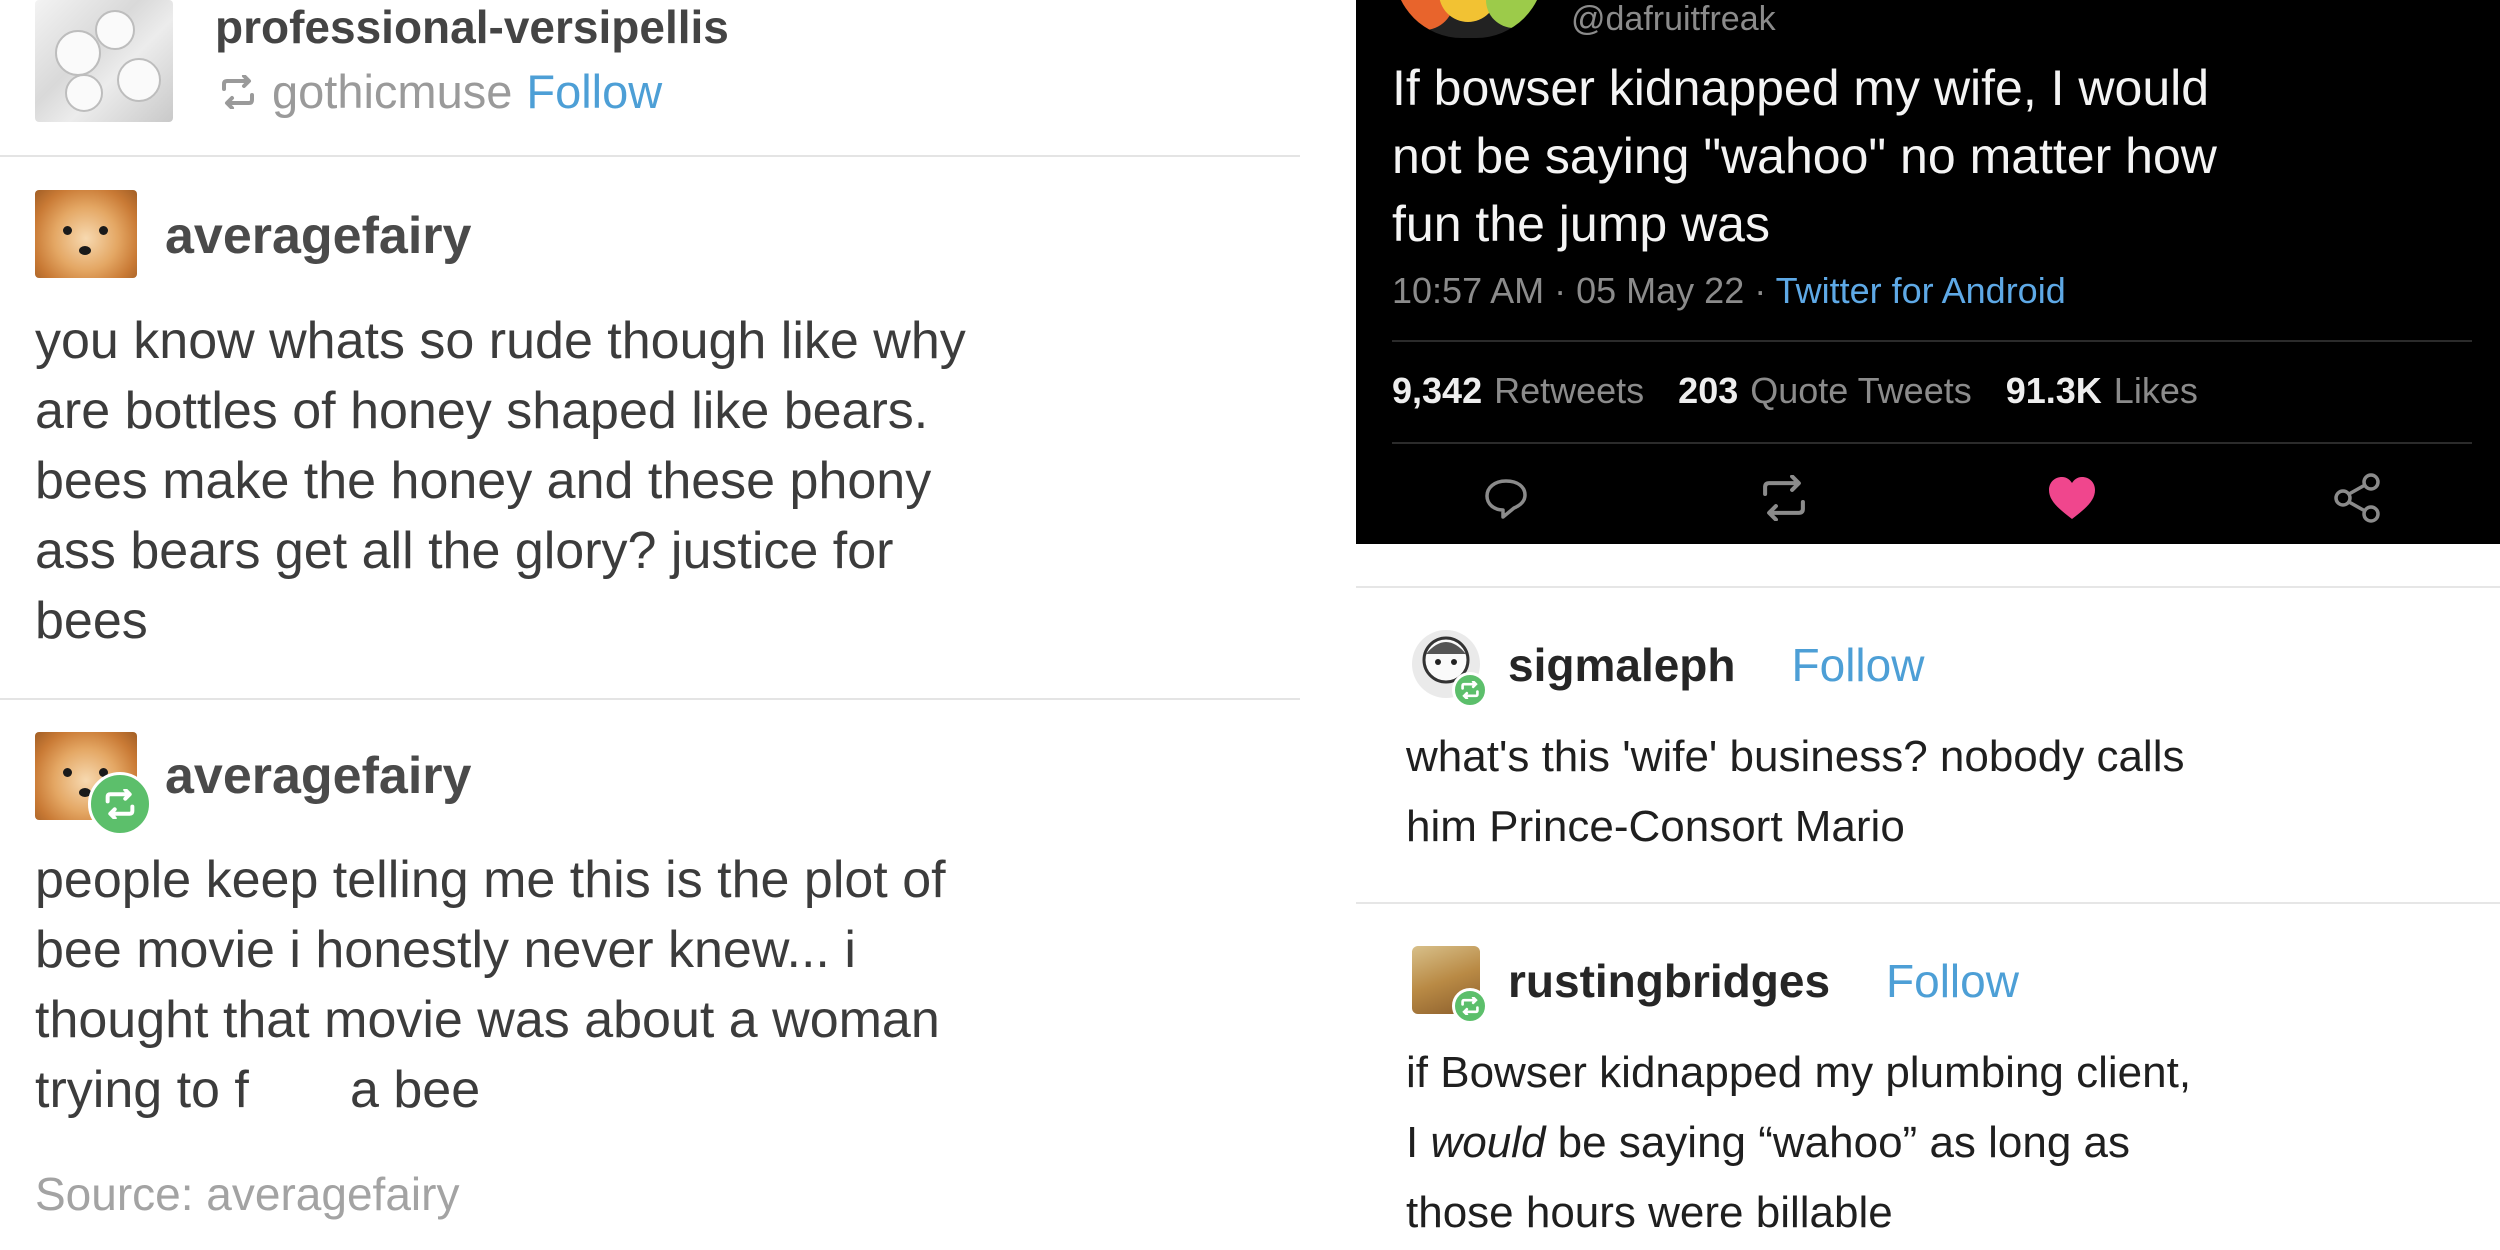 The width and height of the screenshot is (2500, 1250). I want to click on text-line: I would be saying “wahoo” as long as, so click(1936, 1143).